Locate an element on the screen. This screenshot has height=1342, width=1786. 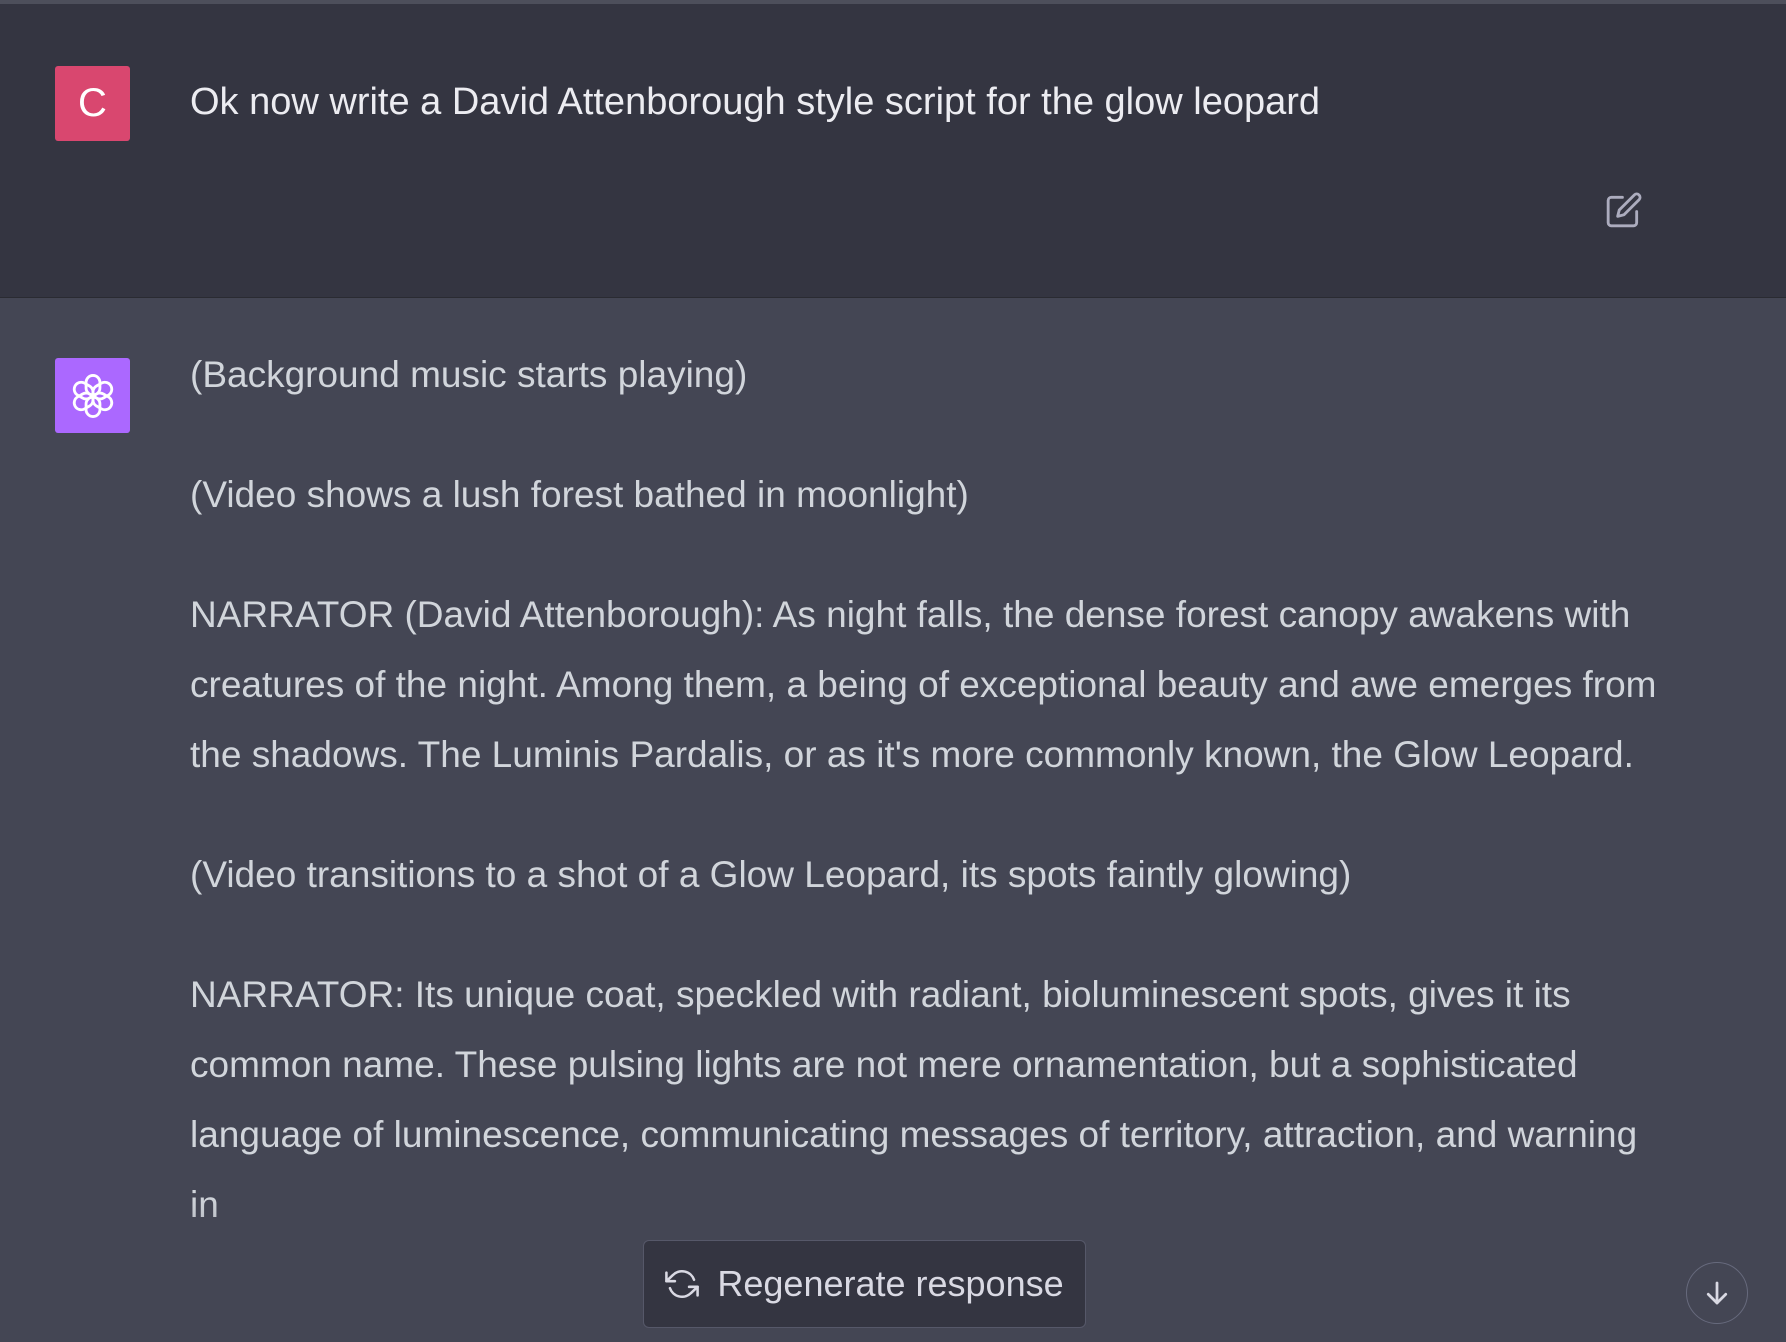
edit-message-button is located at coordinates (1624, 210).